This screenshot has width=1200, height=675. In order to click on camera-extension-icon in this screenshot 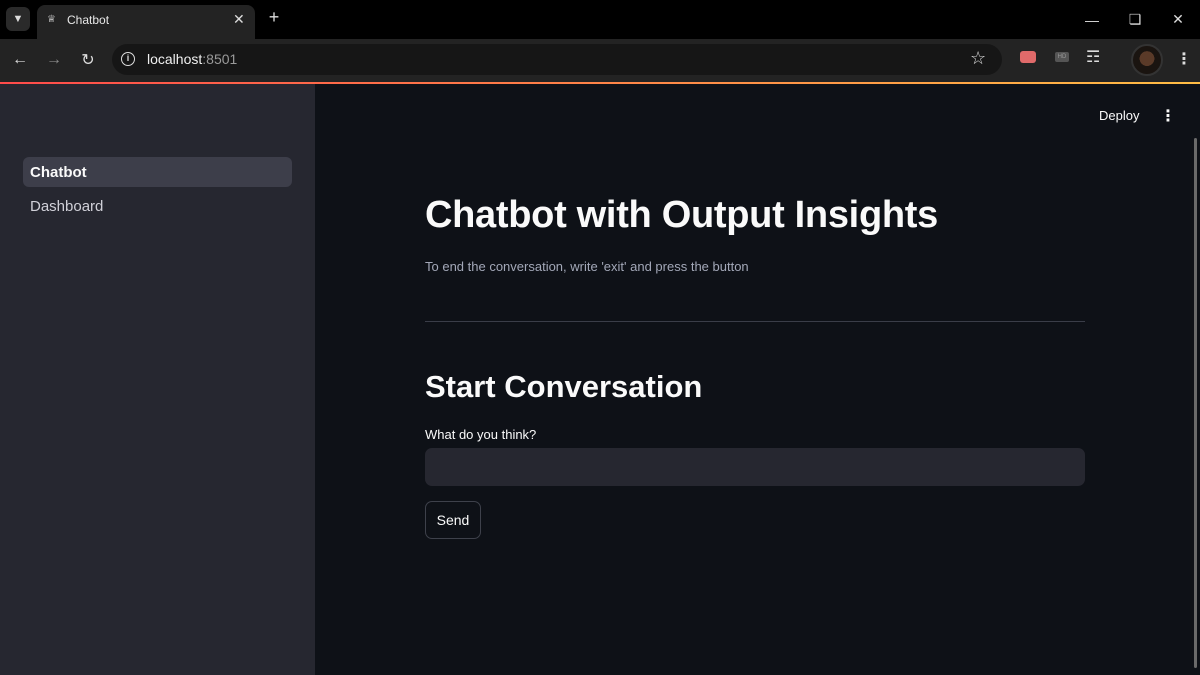, I will do `click(1028, 57)`.